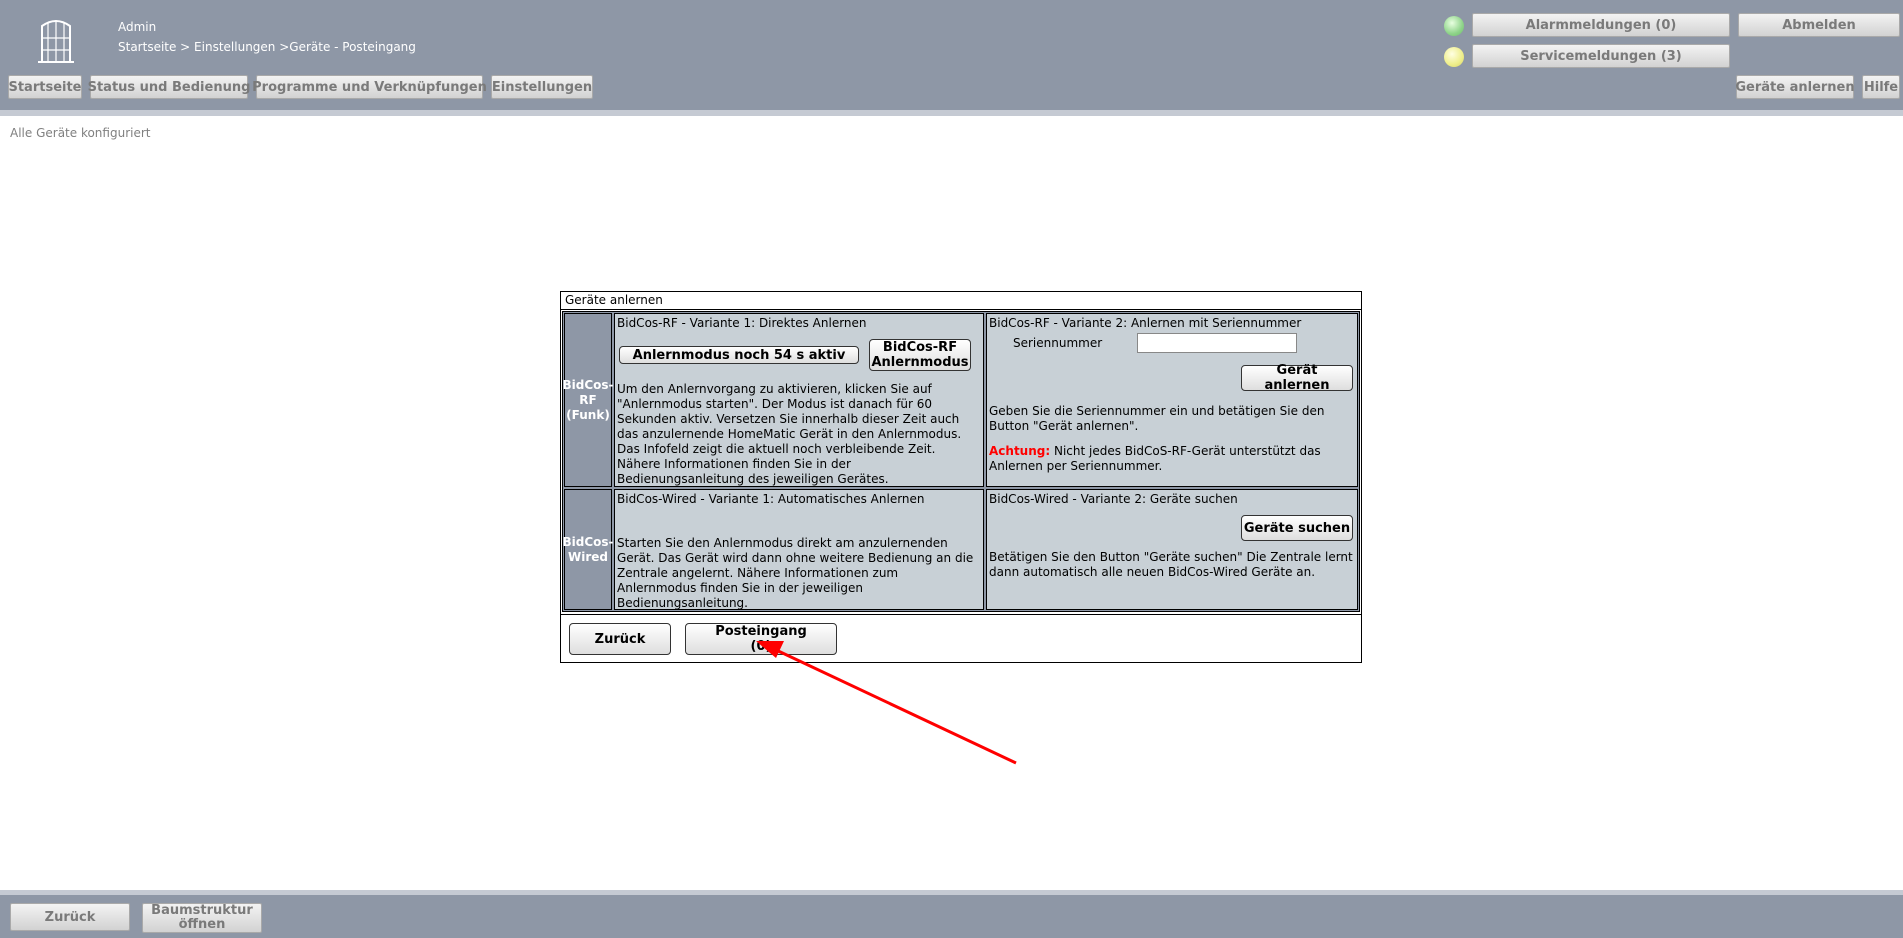 The height and width of the screenshot is (938, 1903). Describe the element at coordinates (588, 541) in the screenshot. I see `row-header-wired-line1: BidCos-` at that location.